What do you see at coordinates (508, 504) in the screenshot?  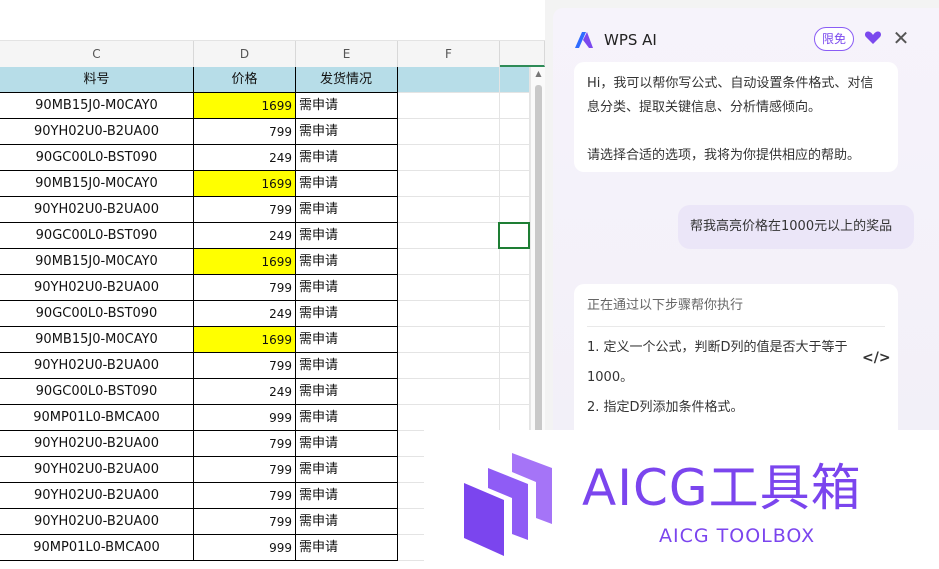 I see `aicg-logo-icon` at bounding box center [508, 504].